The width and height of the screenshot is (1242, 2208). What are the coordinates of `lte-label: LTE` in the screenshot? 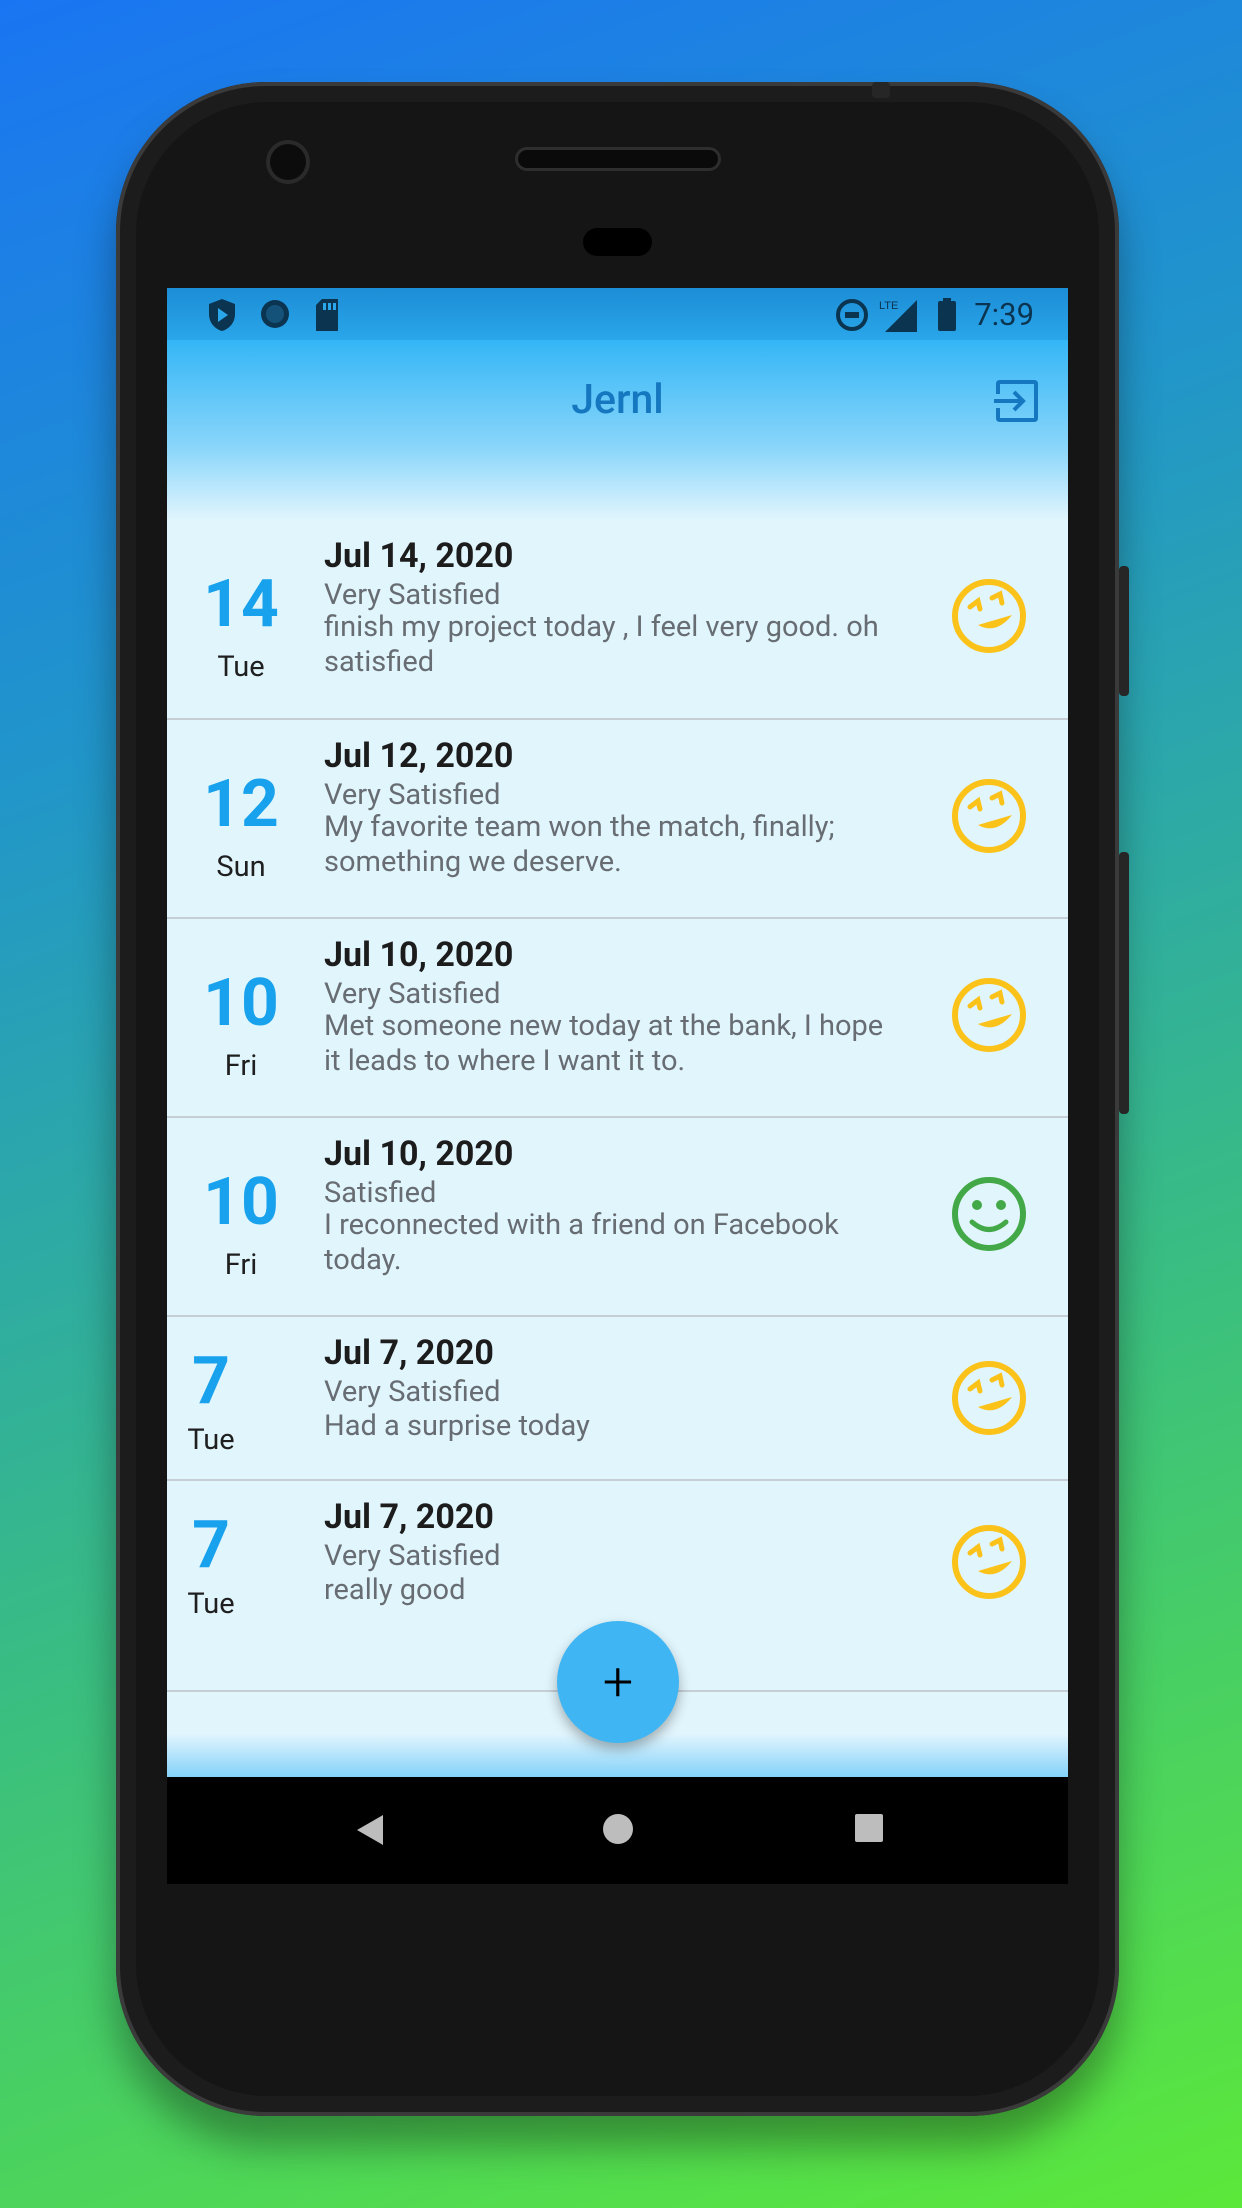 It's located at (888, 306).